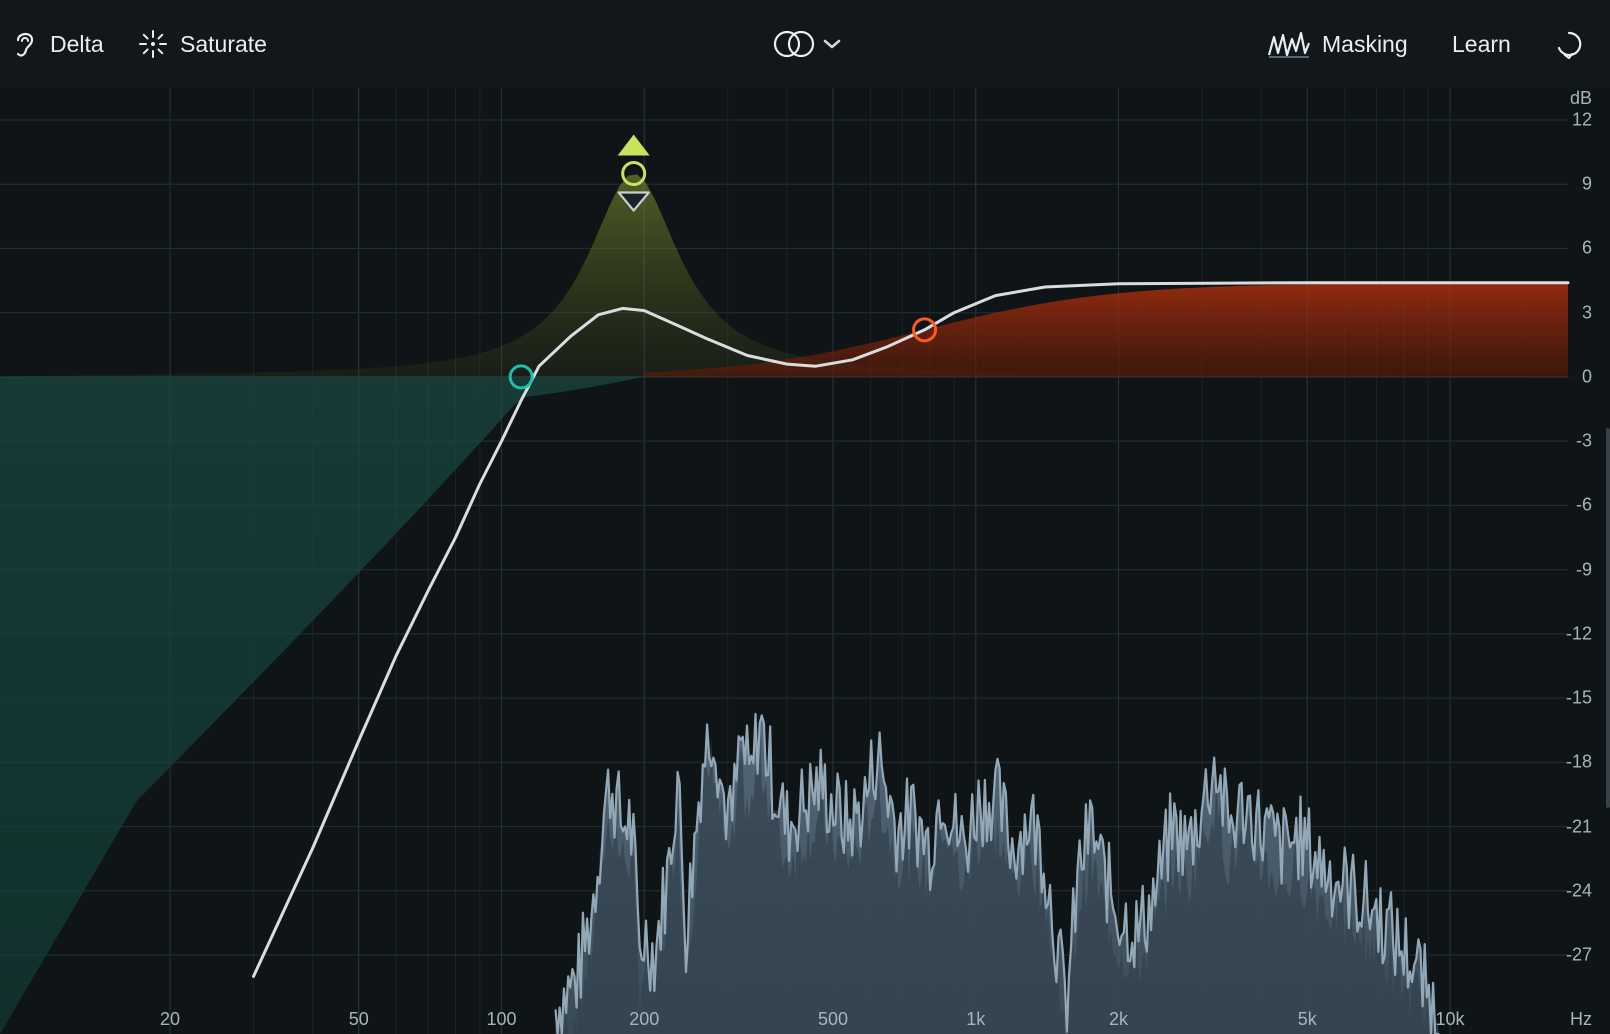 The width and height of the screenshot is (1610, 1034). What do you see at coordinates (1578, 761) in the screenshot?
I see `db-tick-label: -18` at bounding box center [1578, 761].